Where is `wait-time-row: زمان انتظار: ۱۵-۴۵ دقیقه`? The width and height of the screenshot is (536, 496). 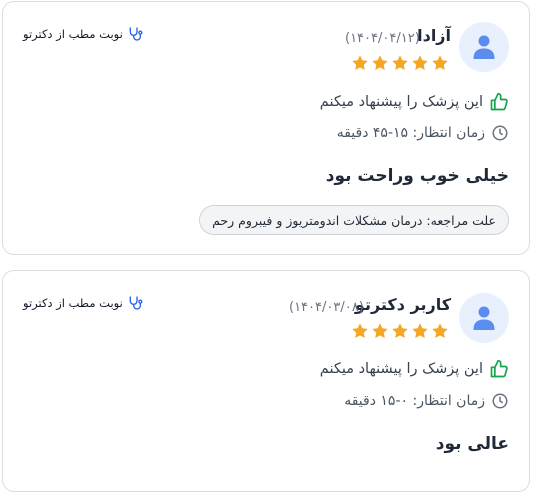 wait-time-row: زمان انتظار: ۱۵-۴۵ دقیقه is located at coordinates (423, 133).